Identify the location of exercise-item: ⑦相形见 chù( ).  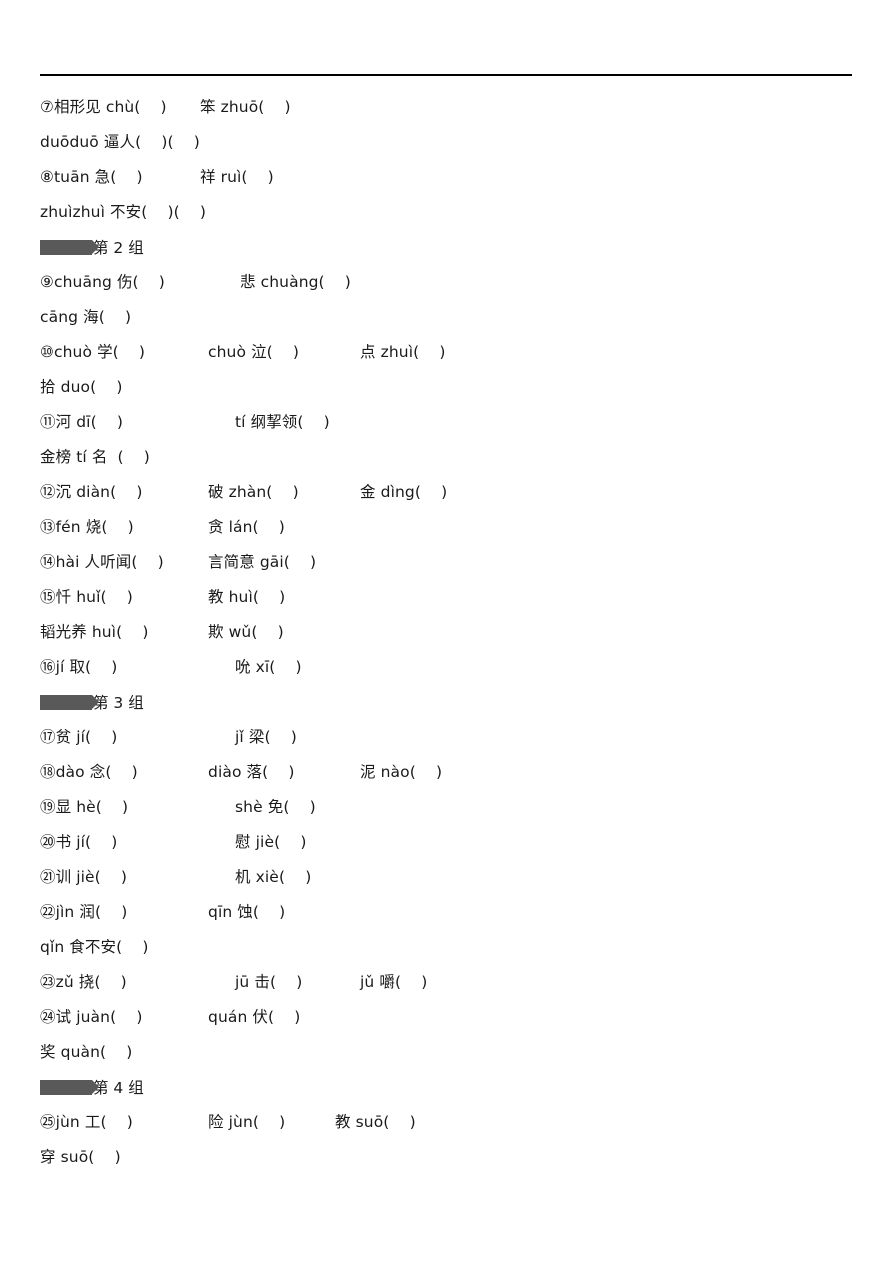
(103, 107).